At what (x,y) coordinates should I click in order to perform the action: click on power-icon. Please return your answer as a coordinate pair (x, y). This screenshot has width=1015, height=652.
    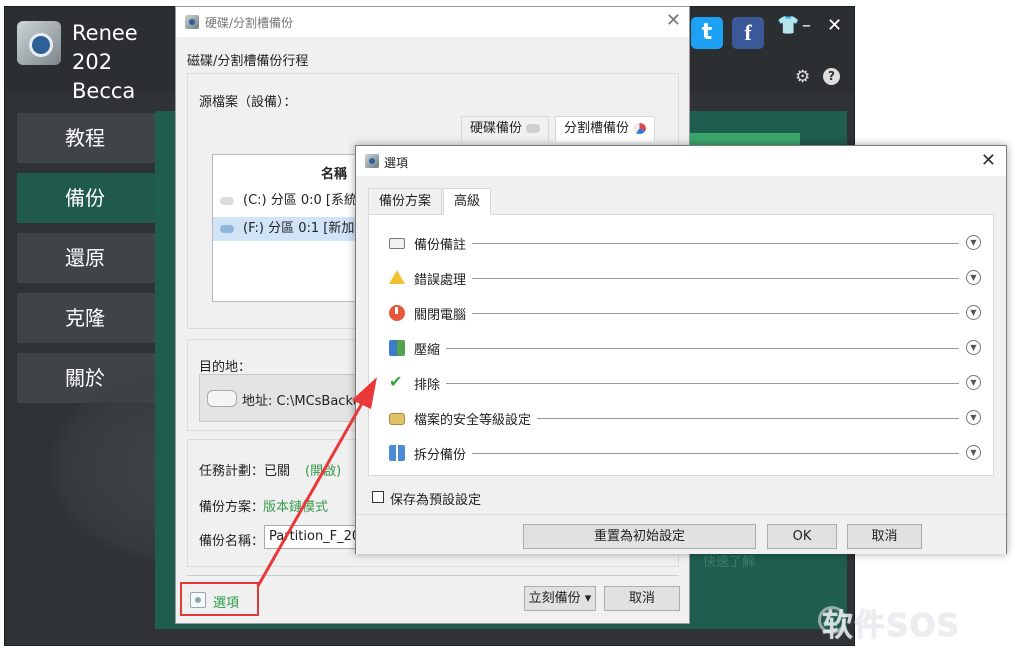
    Looking at the image, I should click on (397, 313).